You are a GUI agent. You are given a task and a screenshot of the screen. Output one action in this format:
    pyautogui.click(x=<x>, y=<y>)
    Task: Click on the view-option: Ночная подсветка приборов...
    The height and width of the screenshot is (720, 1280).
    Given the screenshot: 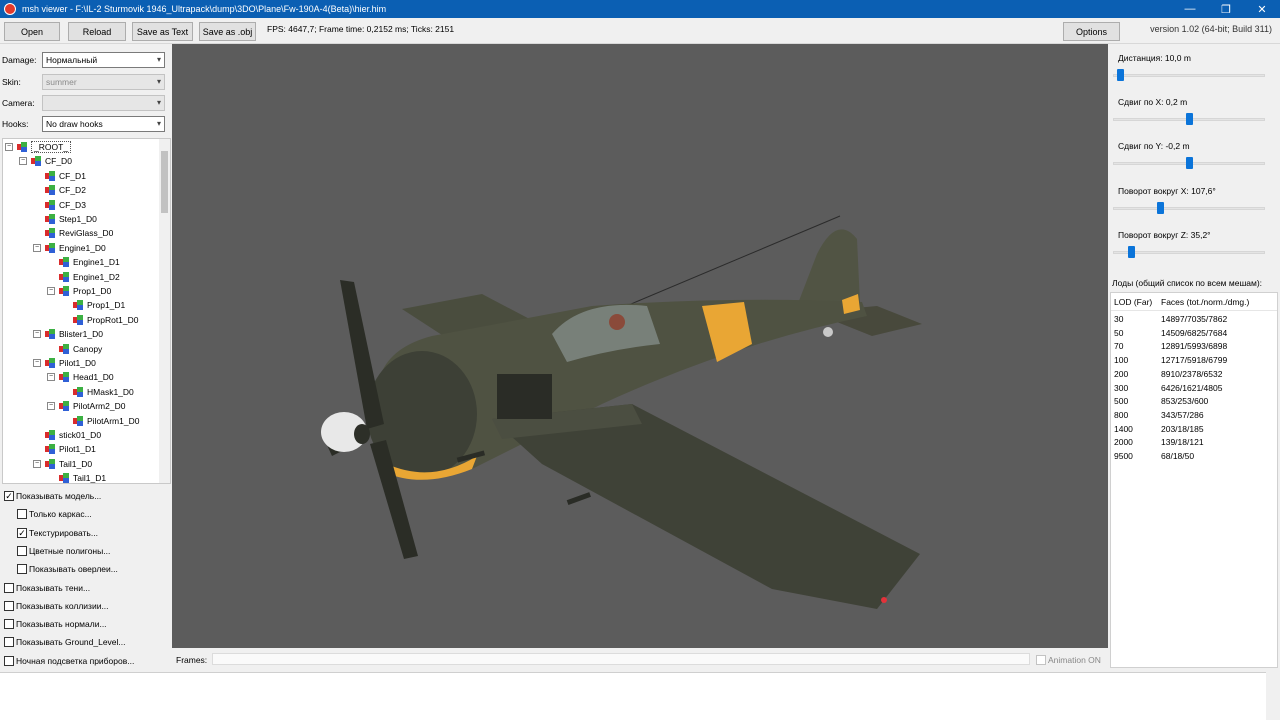 What is the action you would take?
    pyautogui.click(x=69, y=661)
    